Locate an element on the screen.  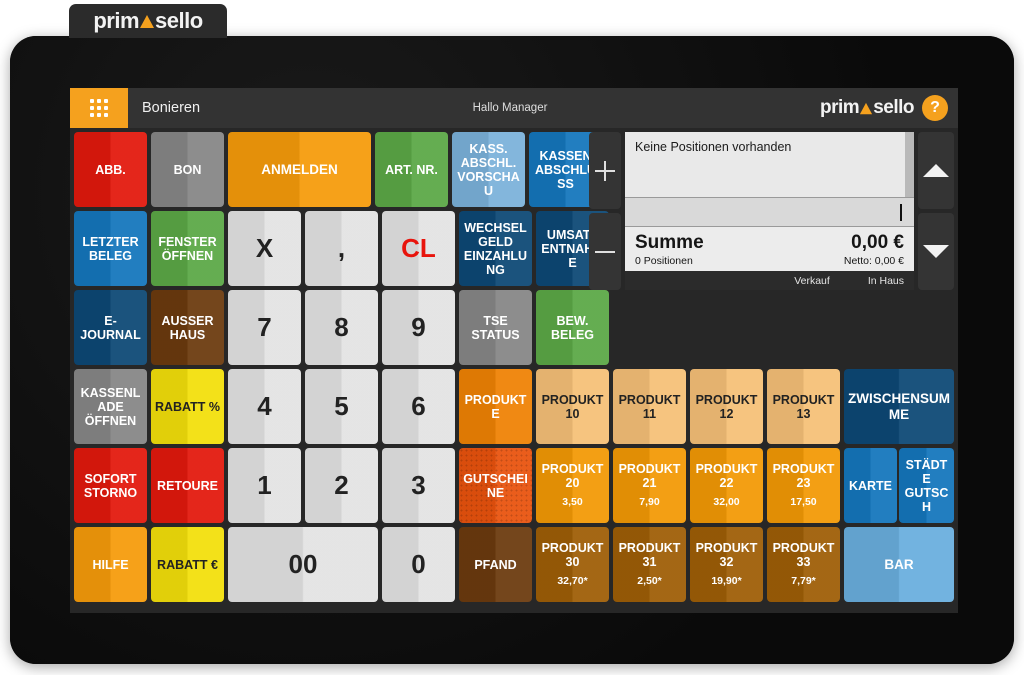
key-label-letzter-beleg: LETZTER BELEG is located at coordinates (110, 248).